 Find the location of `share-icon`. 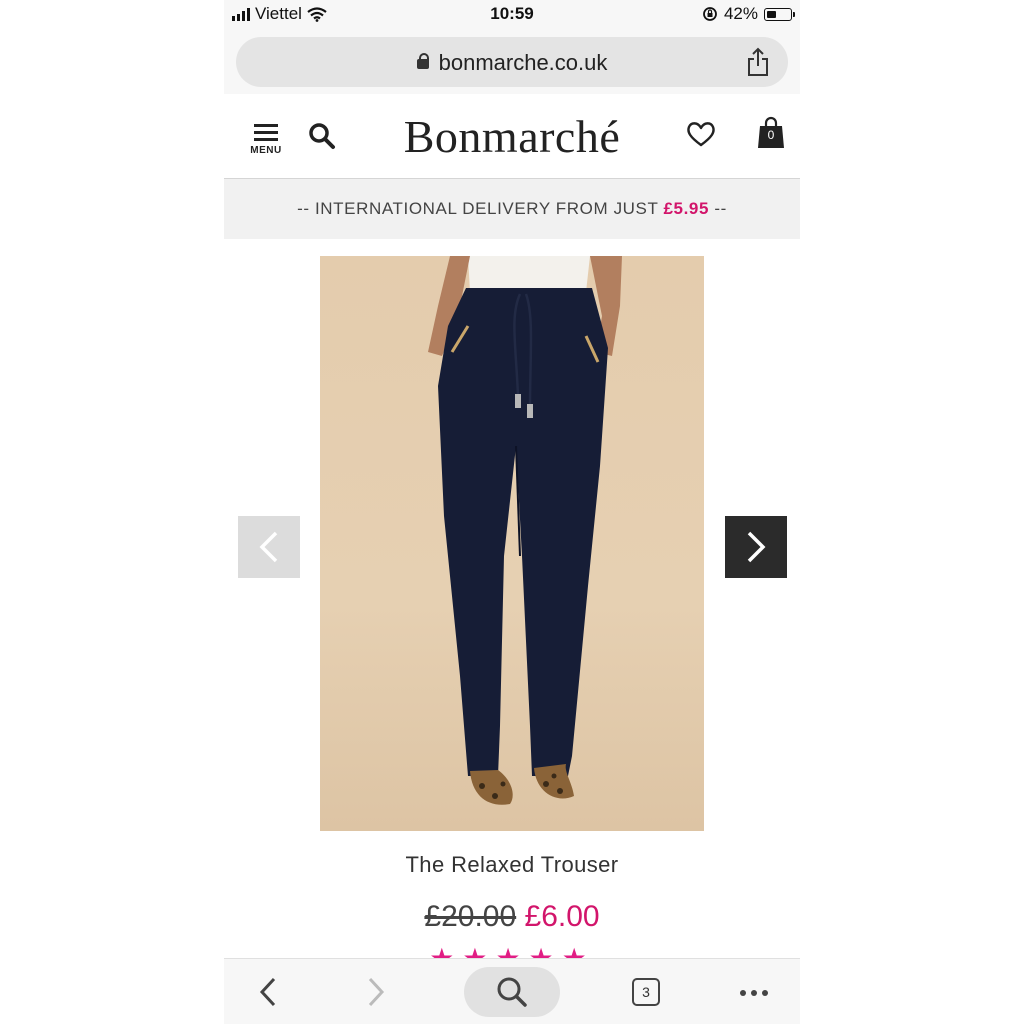

share-icon is located at coordinates (758, 62).